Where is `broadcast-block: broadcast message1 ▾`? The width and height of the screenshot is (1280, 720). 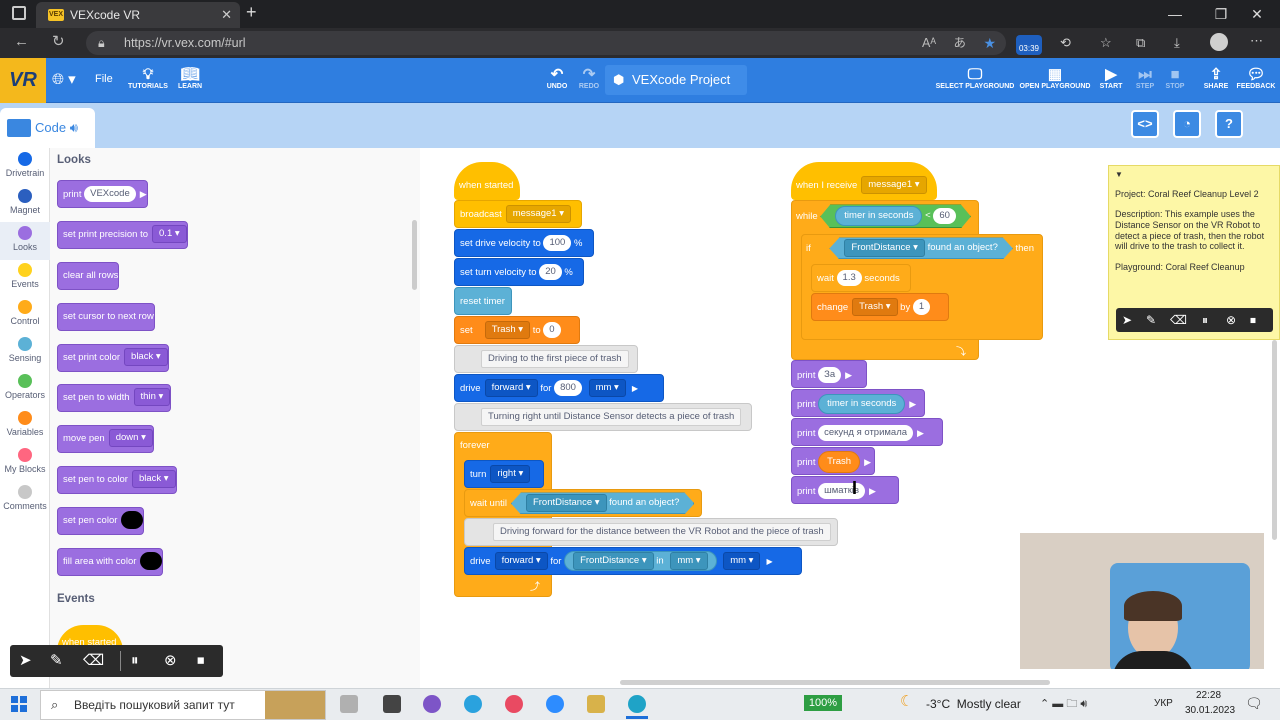 broadcast-block: broadcast message1 ▾ is located at coordinates (518, 214).